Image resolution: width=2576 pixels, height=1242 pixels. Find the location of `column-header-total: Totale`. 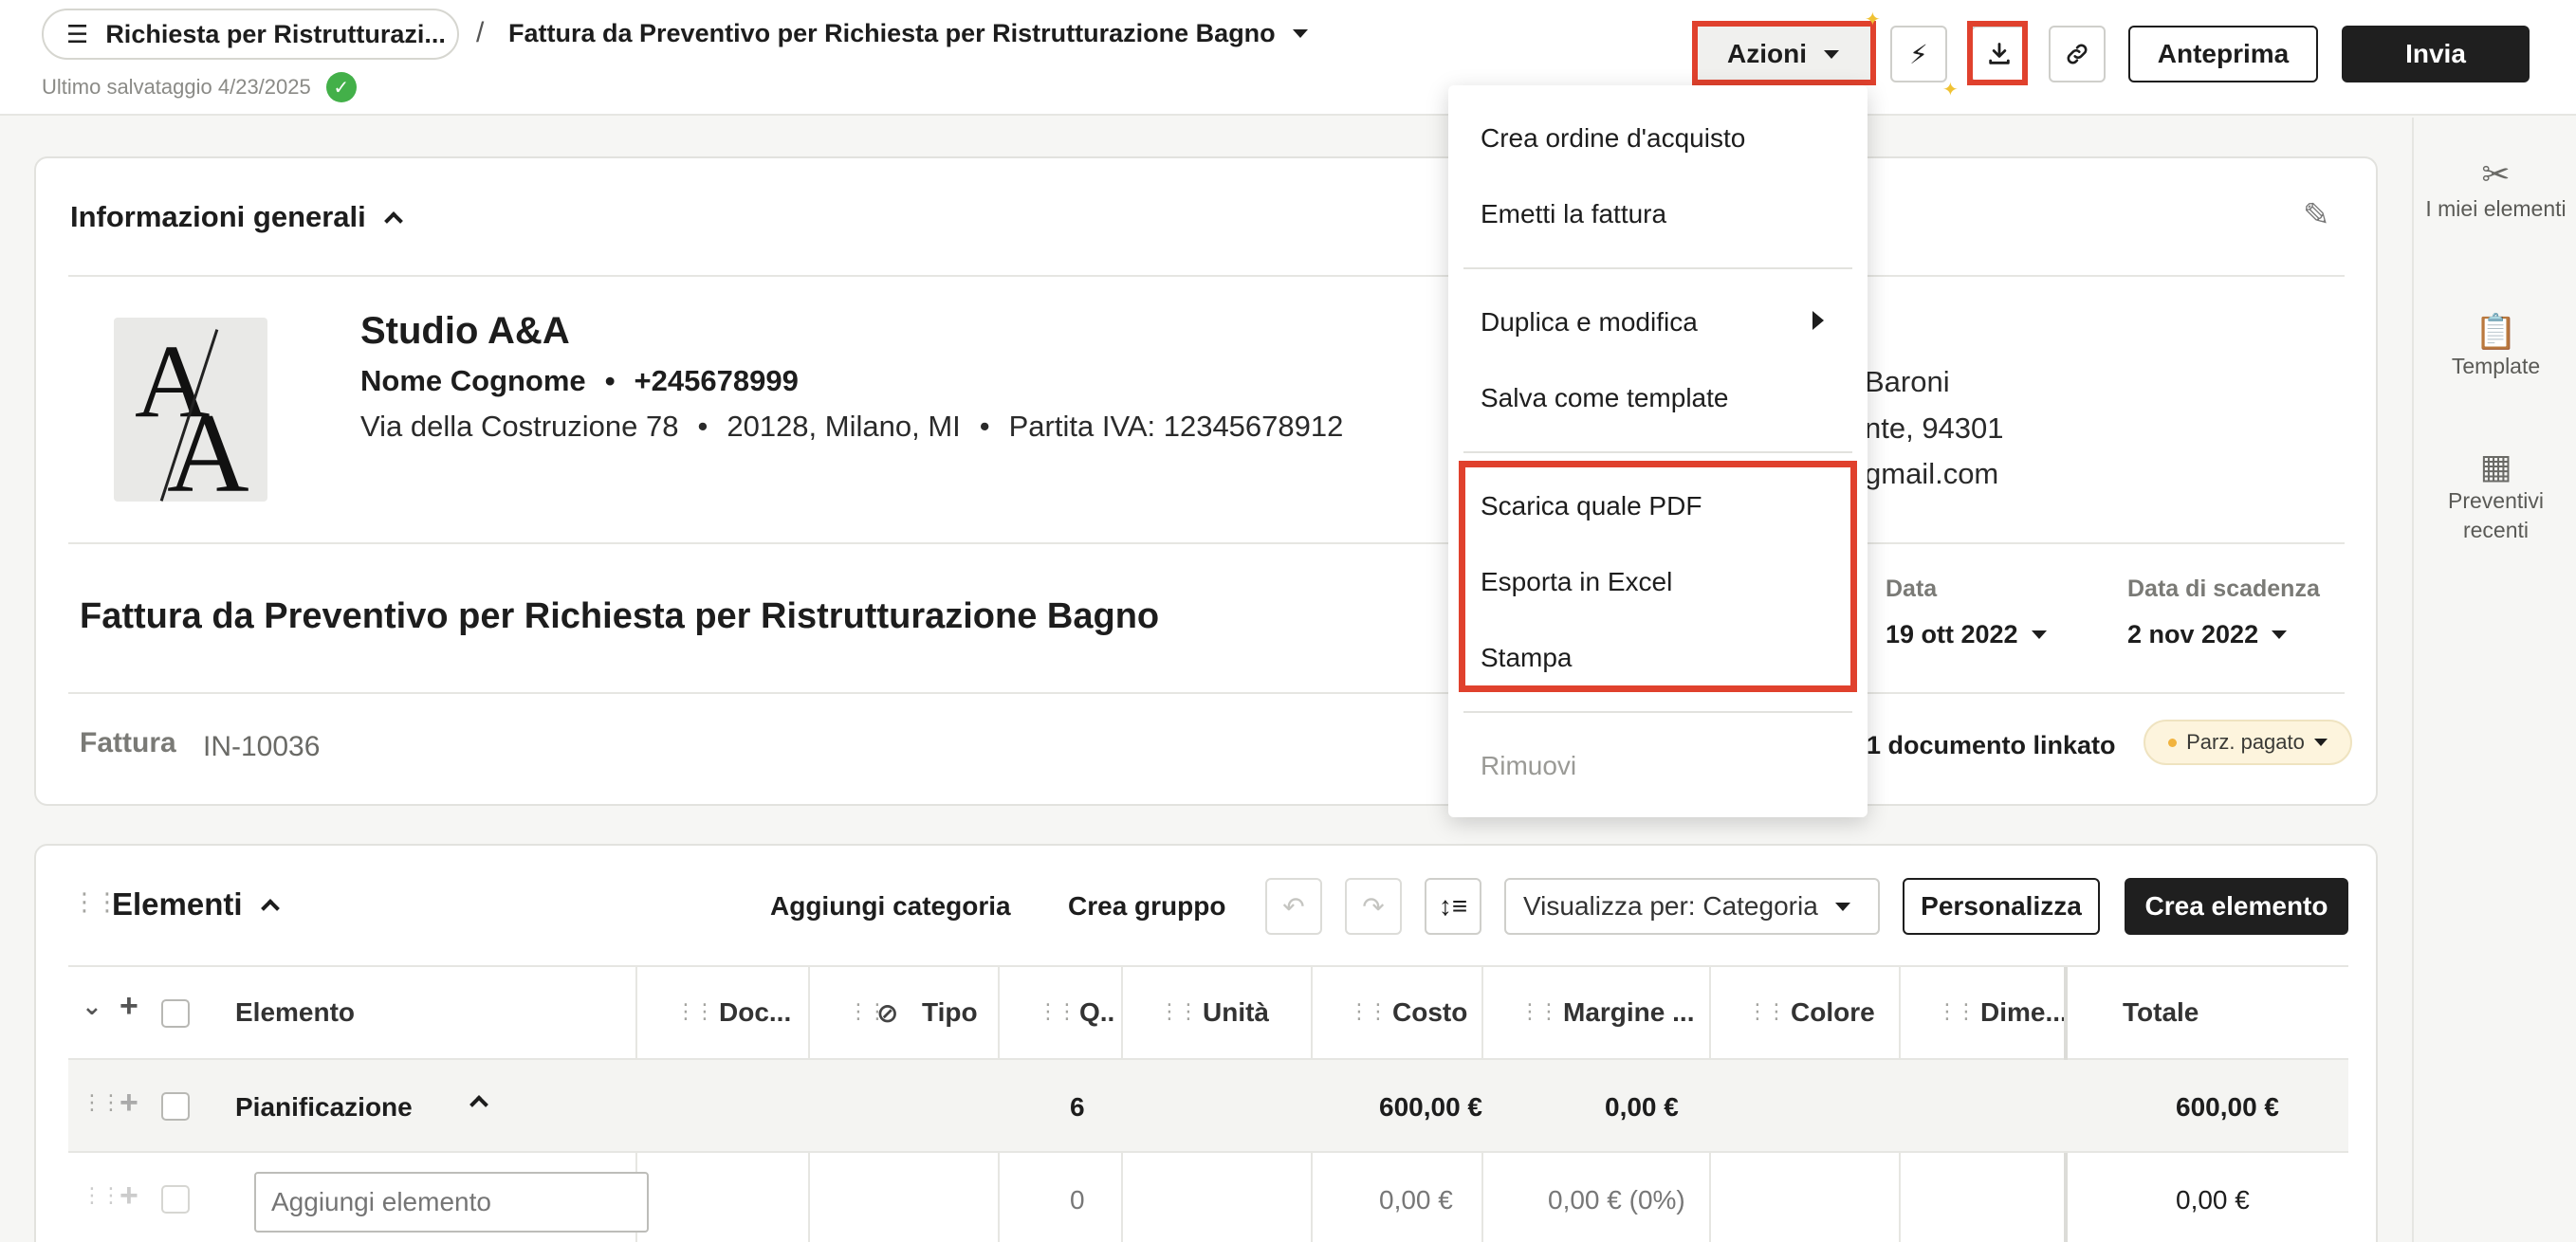

column-header-total: Totale is located at coordinates (2161, 1013).